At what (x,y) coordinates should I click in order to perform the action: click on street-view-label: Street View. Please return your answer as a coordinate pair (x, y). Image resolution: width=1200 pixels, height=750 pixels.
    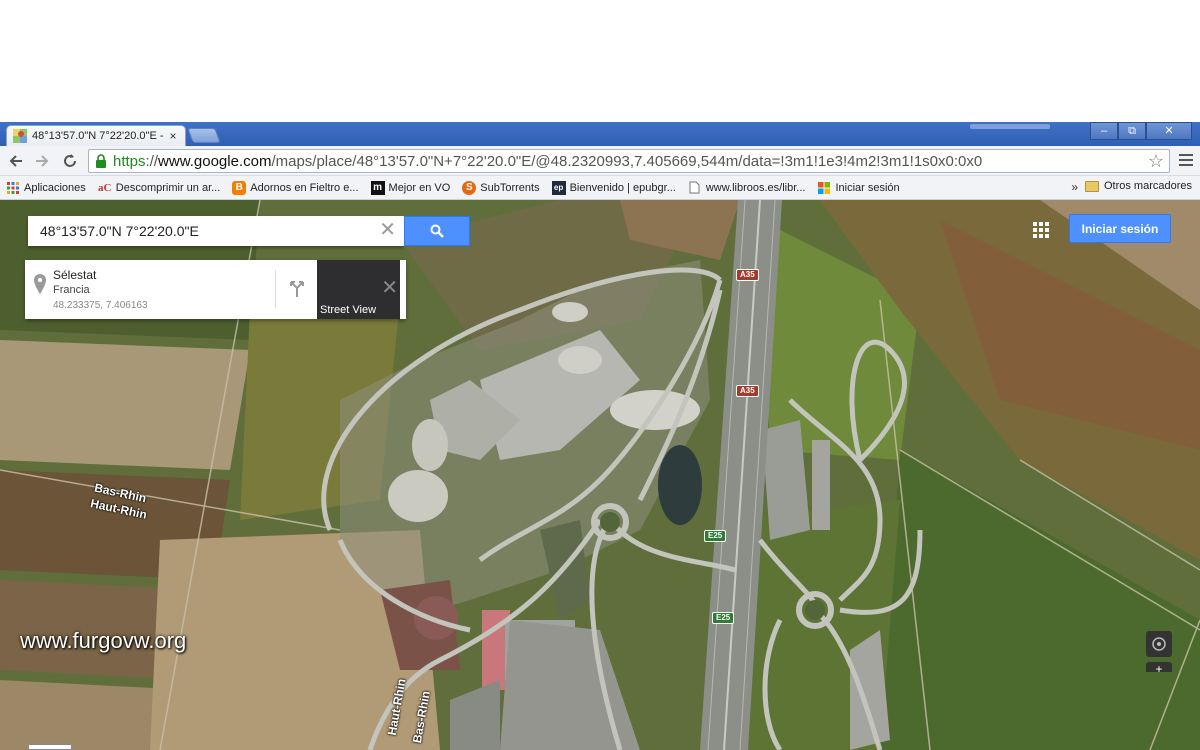
    Looking at the image, I should click on (348, 310).